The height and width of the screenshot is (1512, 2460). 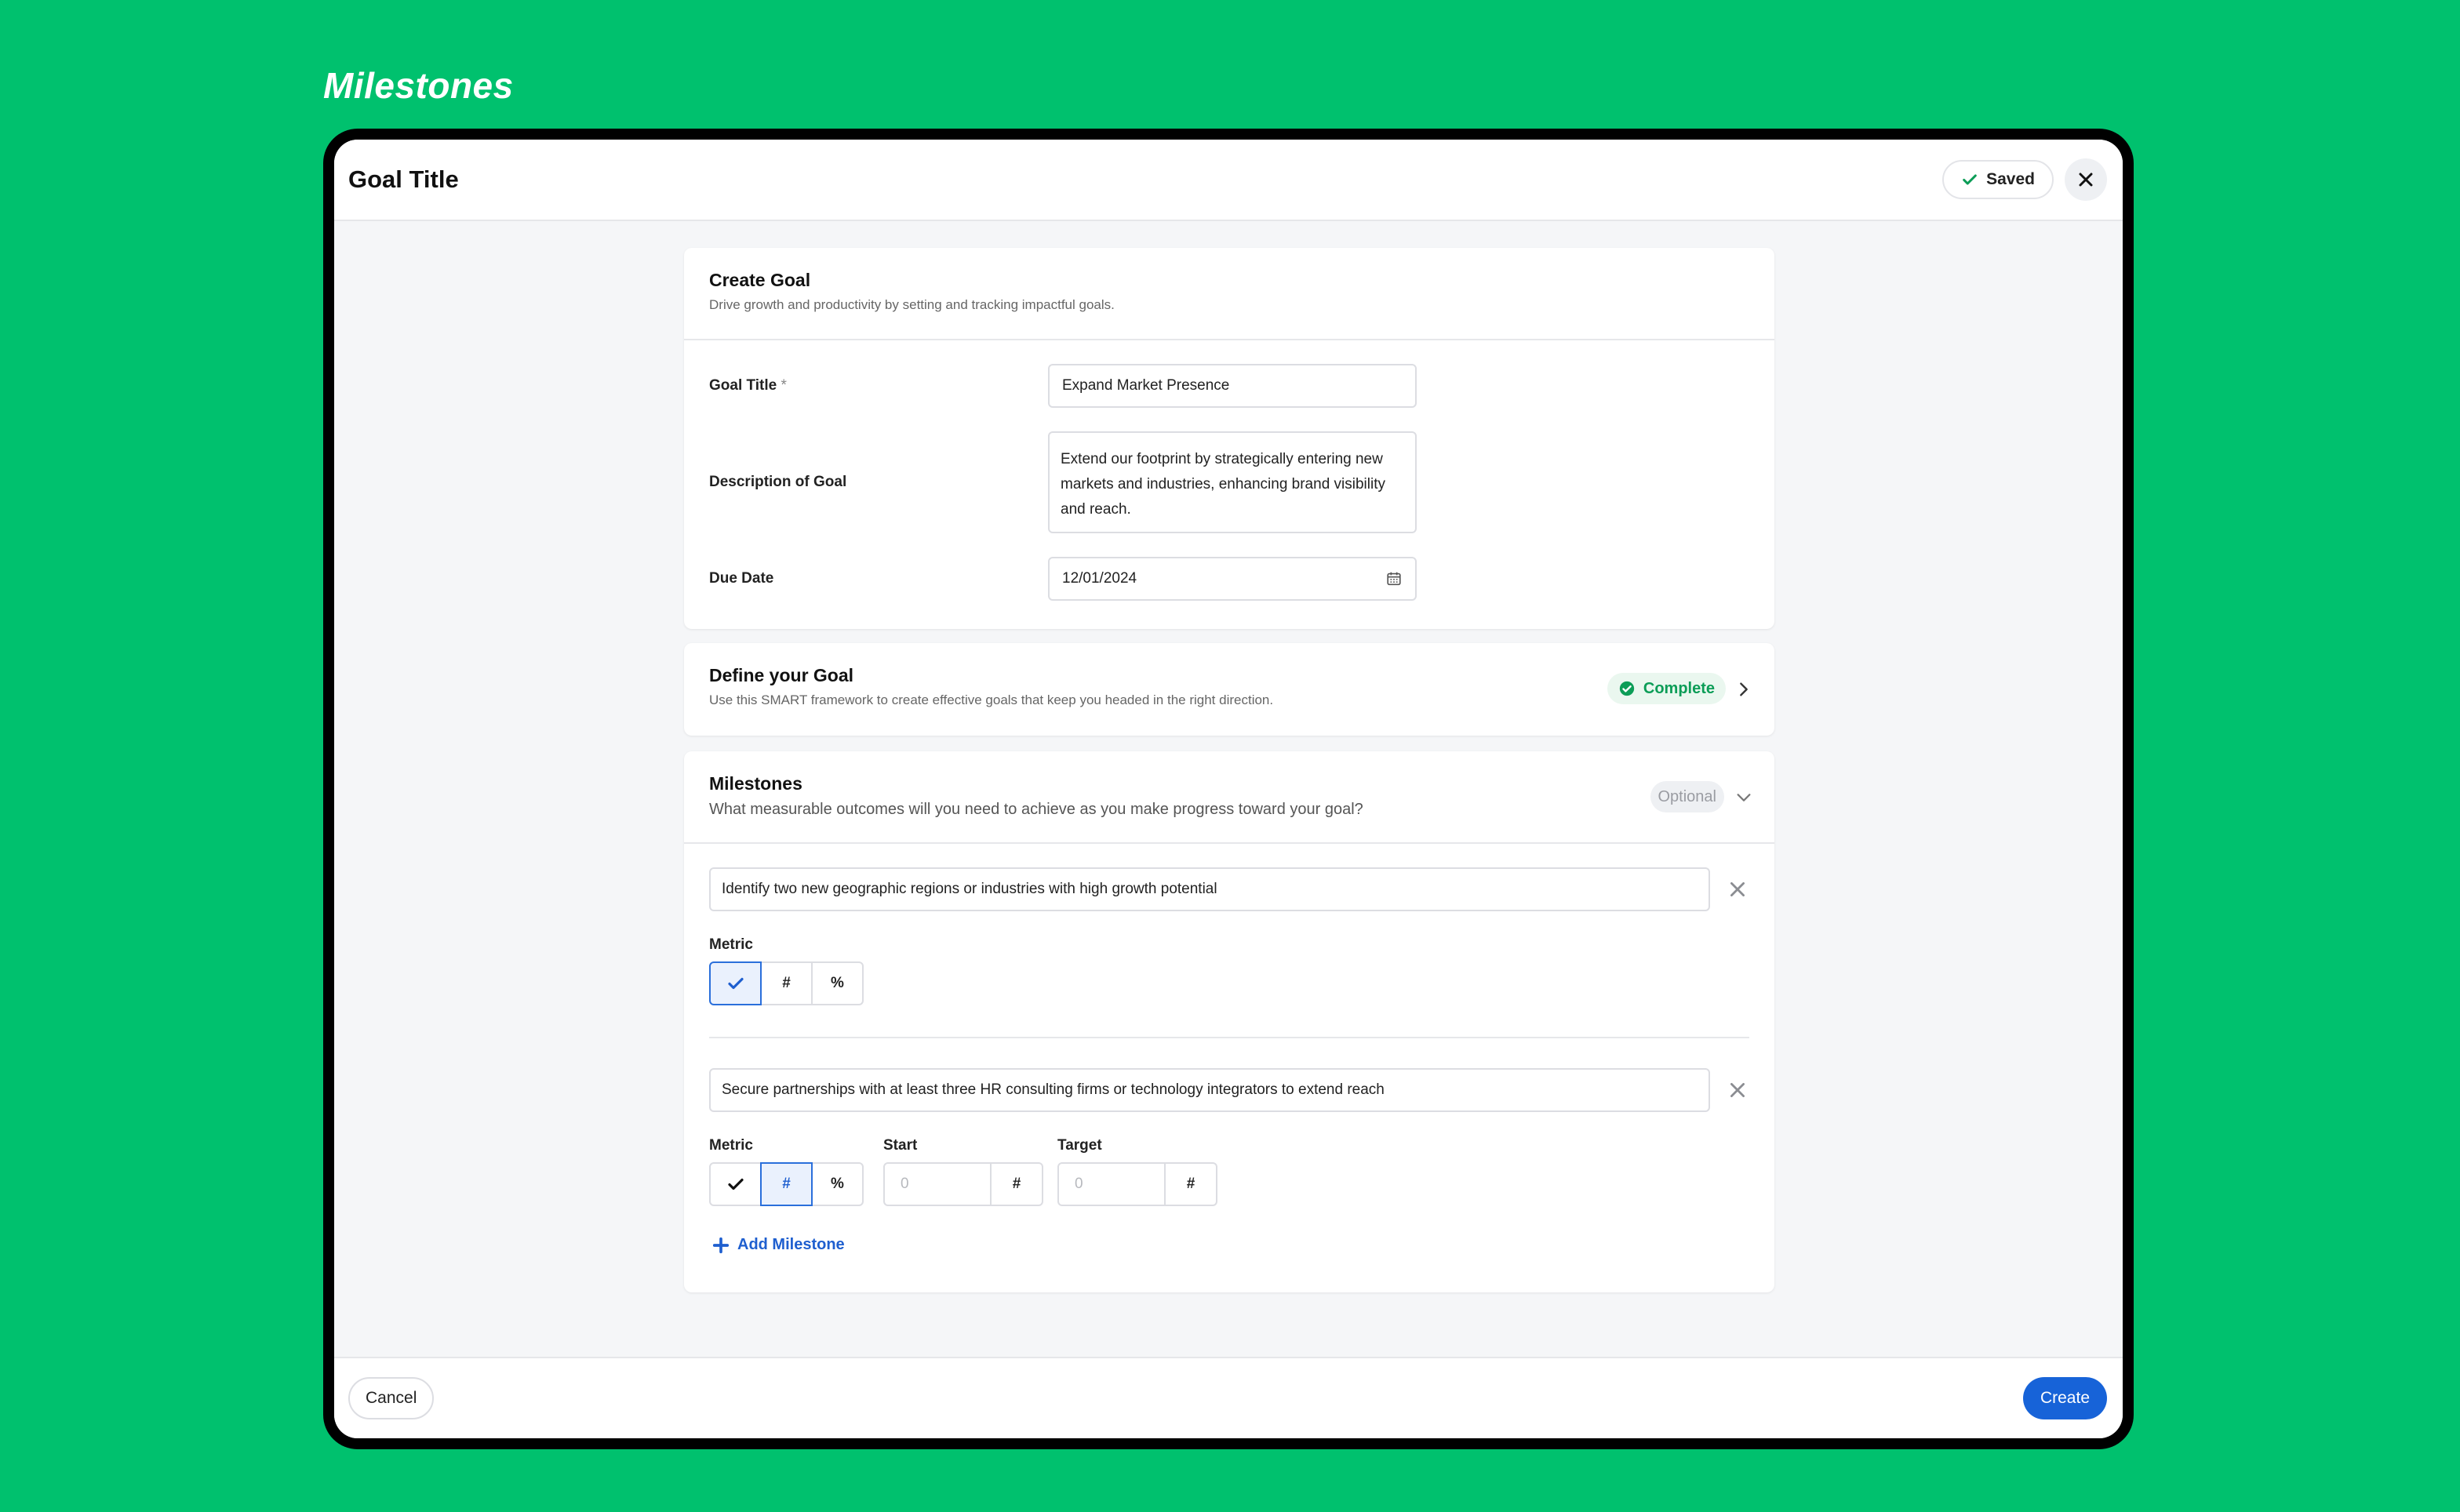 I want to click on plus-icon, so click(x=721, y=1245).